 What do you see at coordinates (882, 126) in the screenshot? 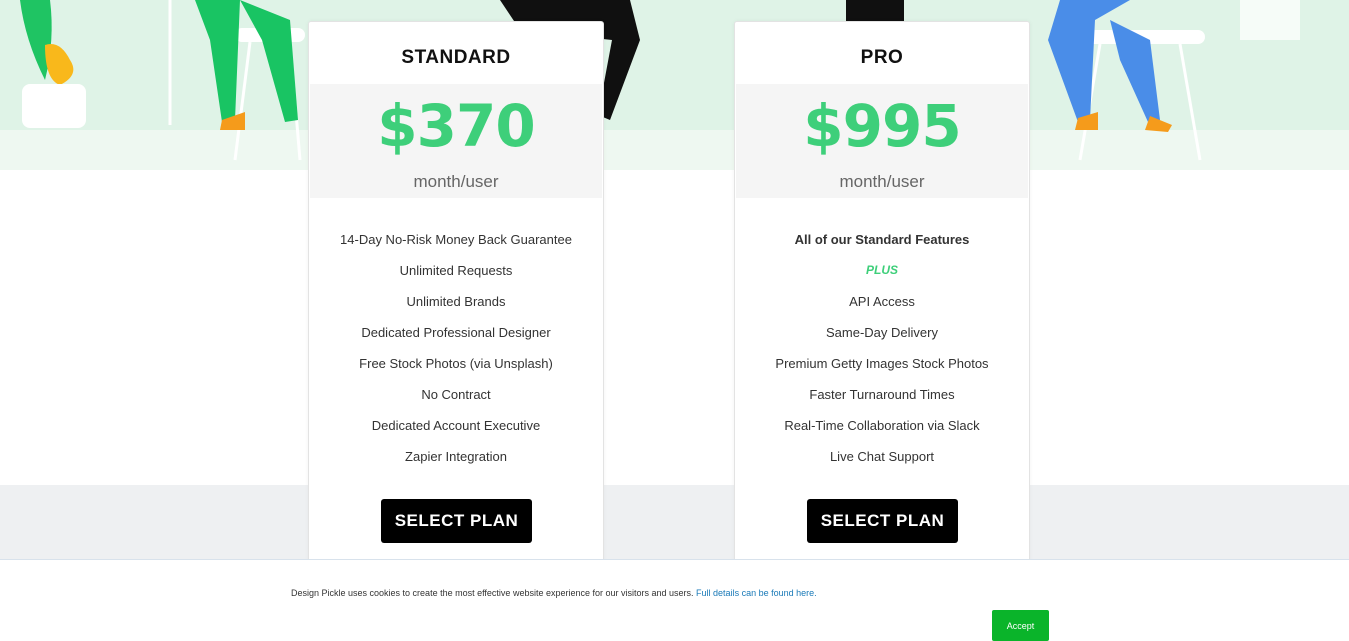
I see `plan-price: $995` at bounding box center [882, 126].